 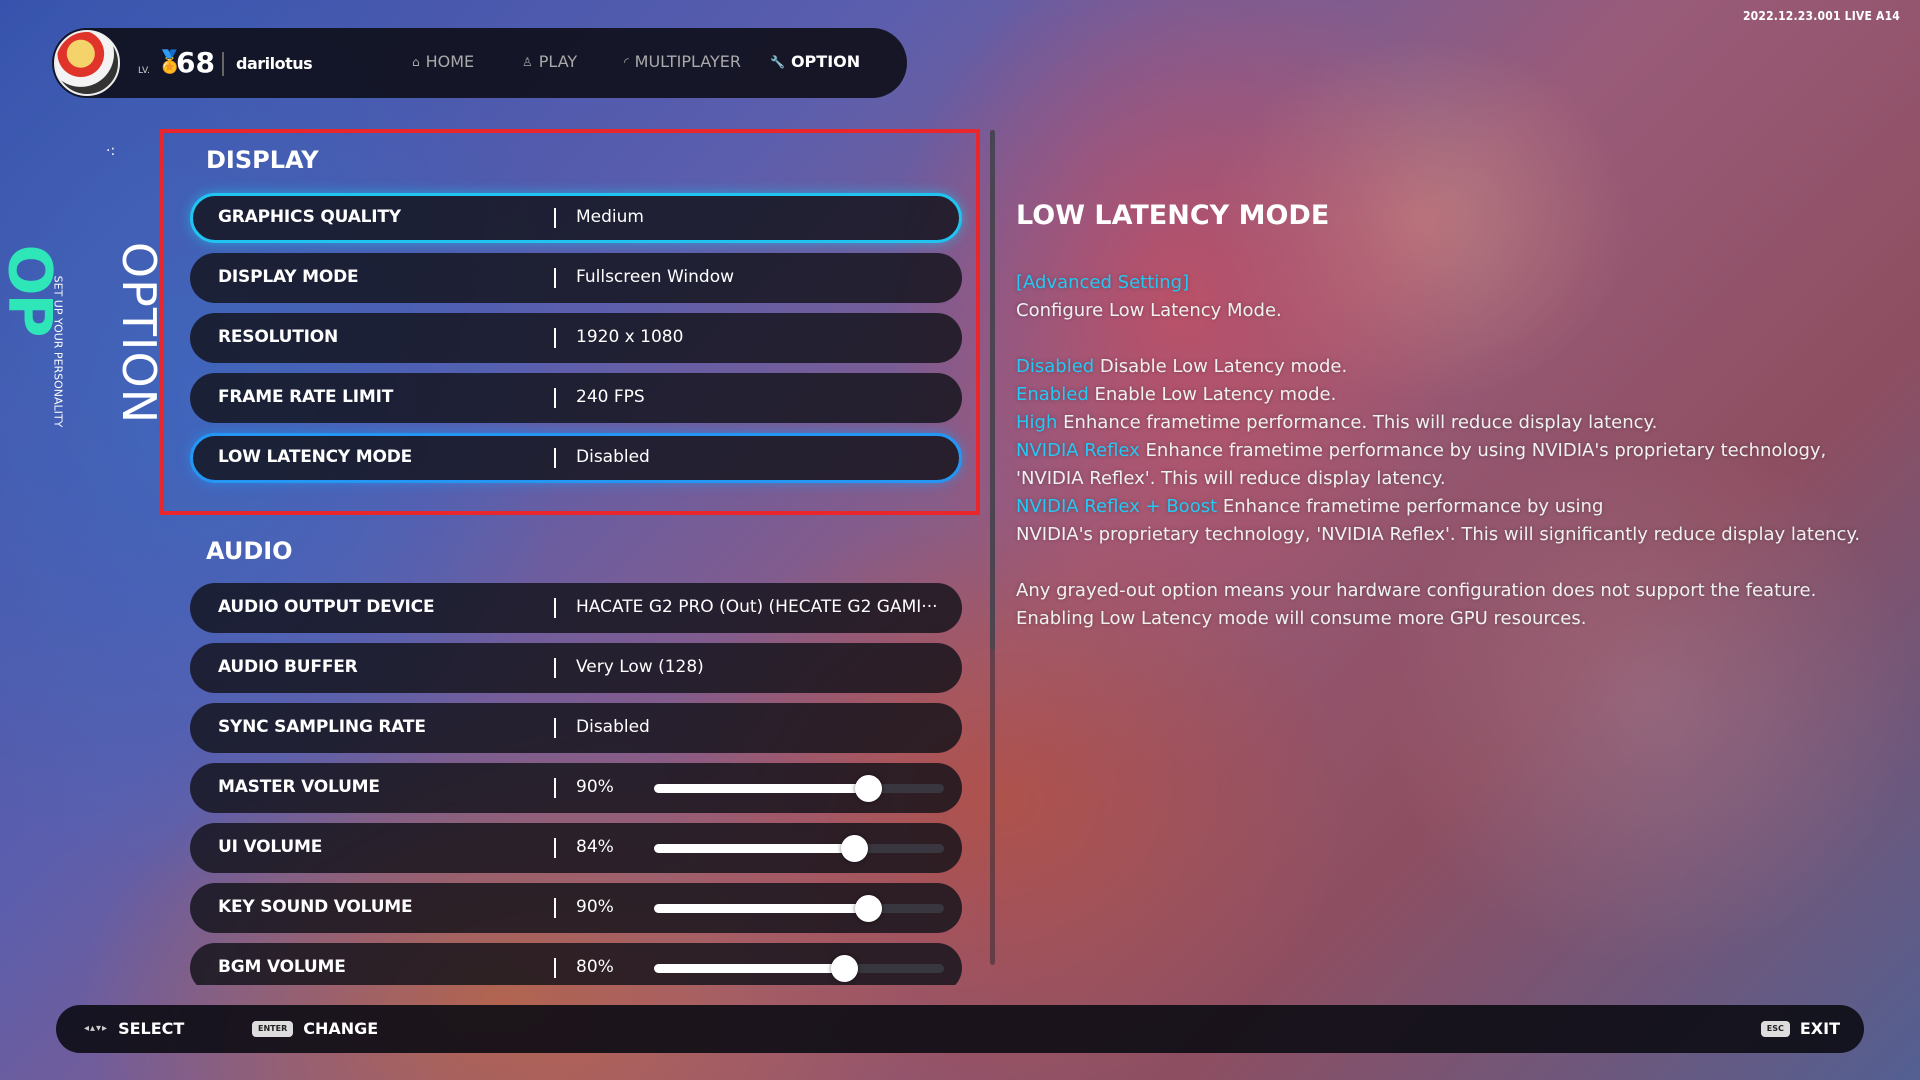 What do you see at coordinates (274, 63) in the screenshot?
I see `username: darilotus` at bounding box center [274, 63].